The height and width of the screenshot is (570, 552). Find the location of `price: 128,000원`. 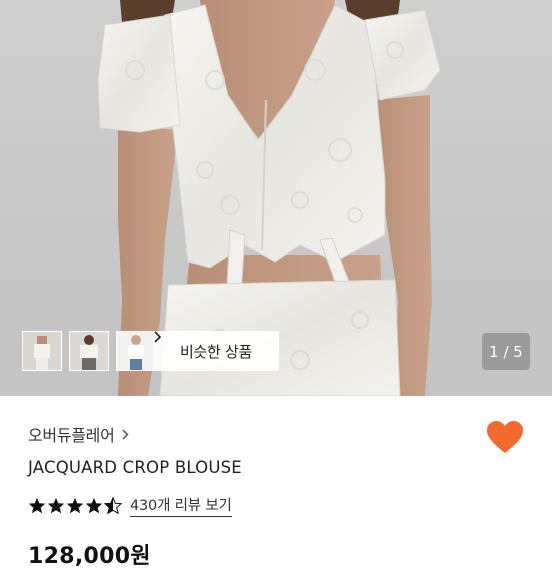

price: 128,000원 is located at coordinates (89, 556).